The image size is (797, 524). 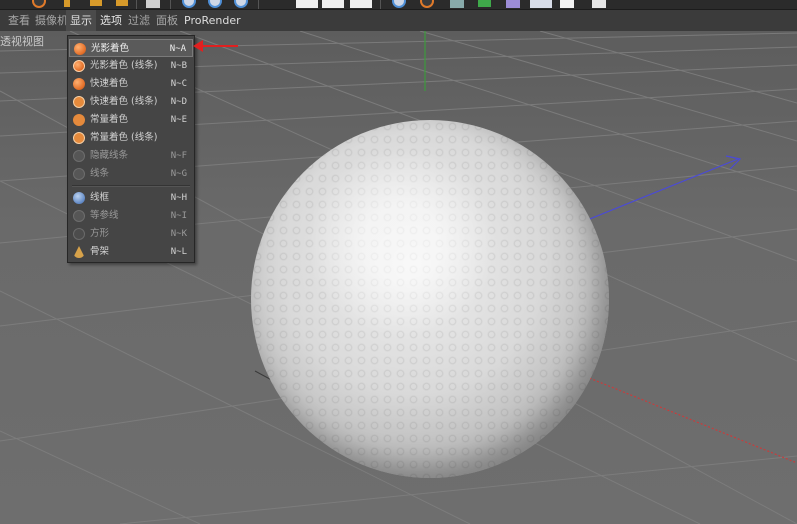 What do you see at coordinates (131, 234) in the screenshot?
I see `menu-item-box: 方形 N~K` at bounding box center [131, 234].